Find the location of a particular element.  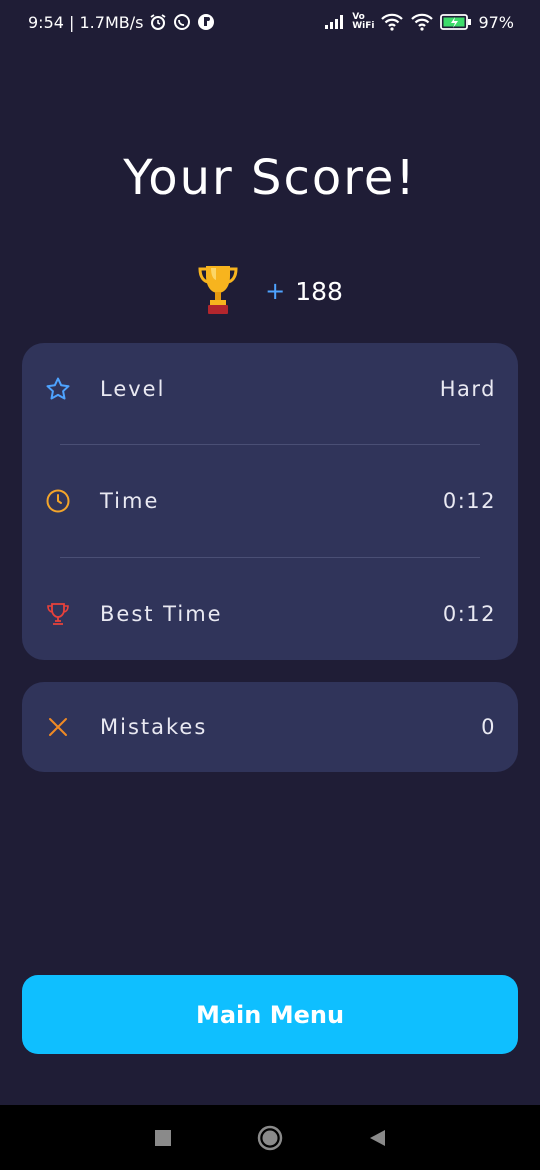

x-icon is located at coordinates (58, 727).